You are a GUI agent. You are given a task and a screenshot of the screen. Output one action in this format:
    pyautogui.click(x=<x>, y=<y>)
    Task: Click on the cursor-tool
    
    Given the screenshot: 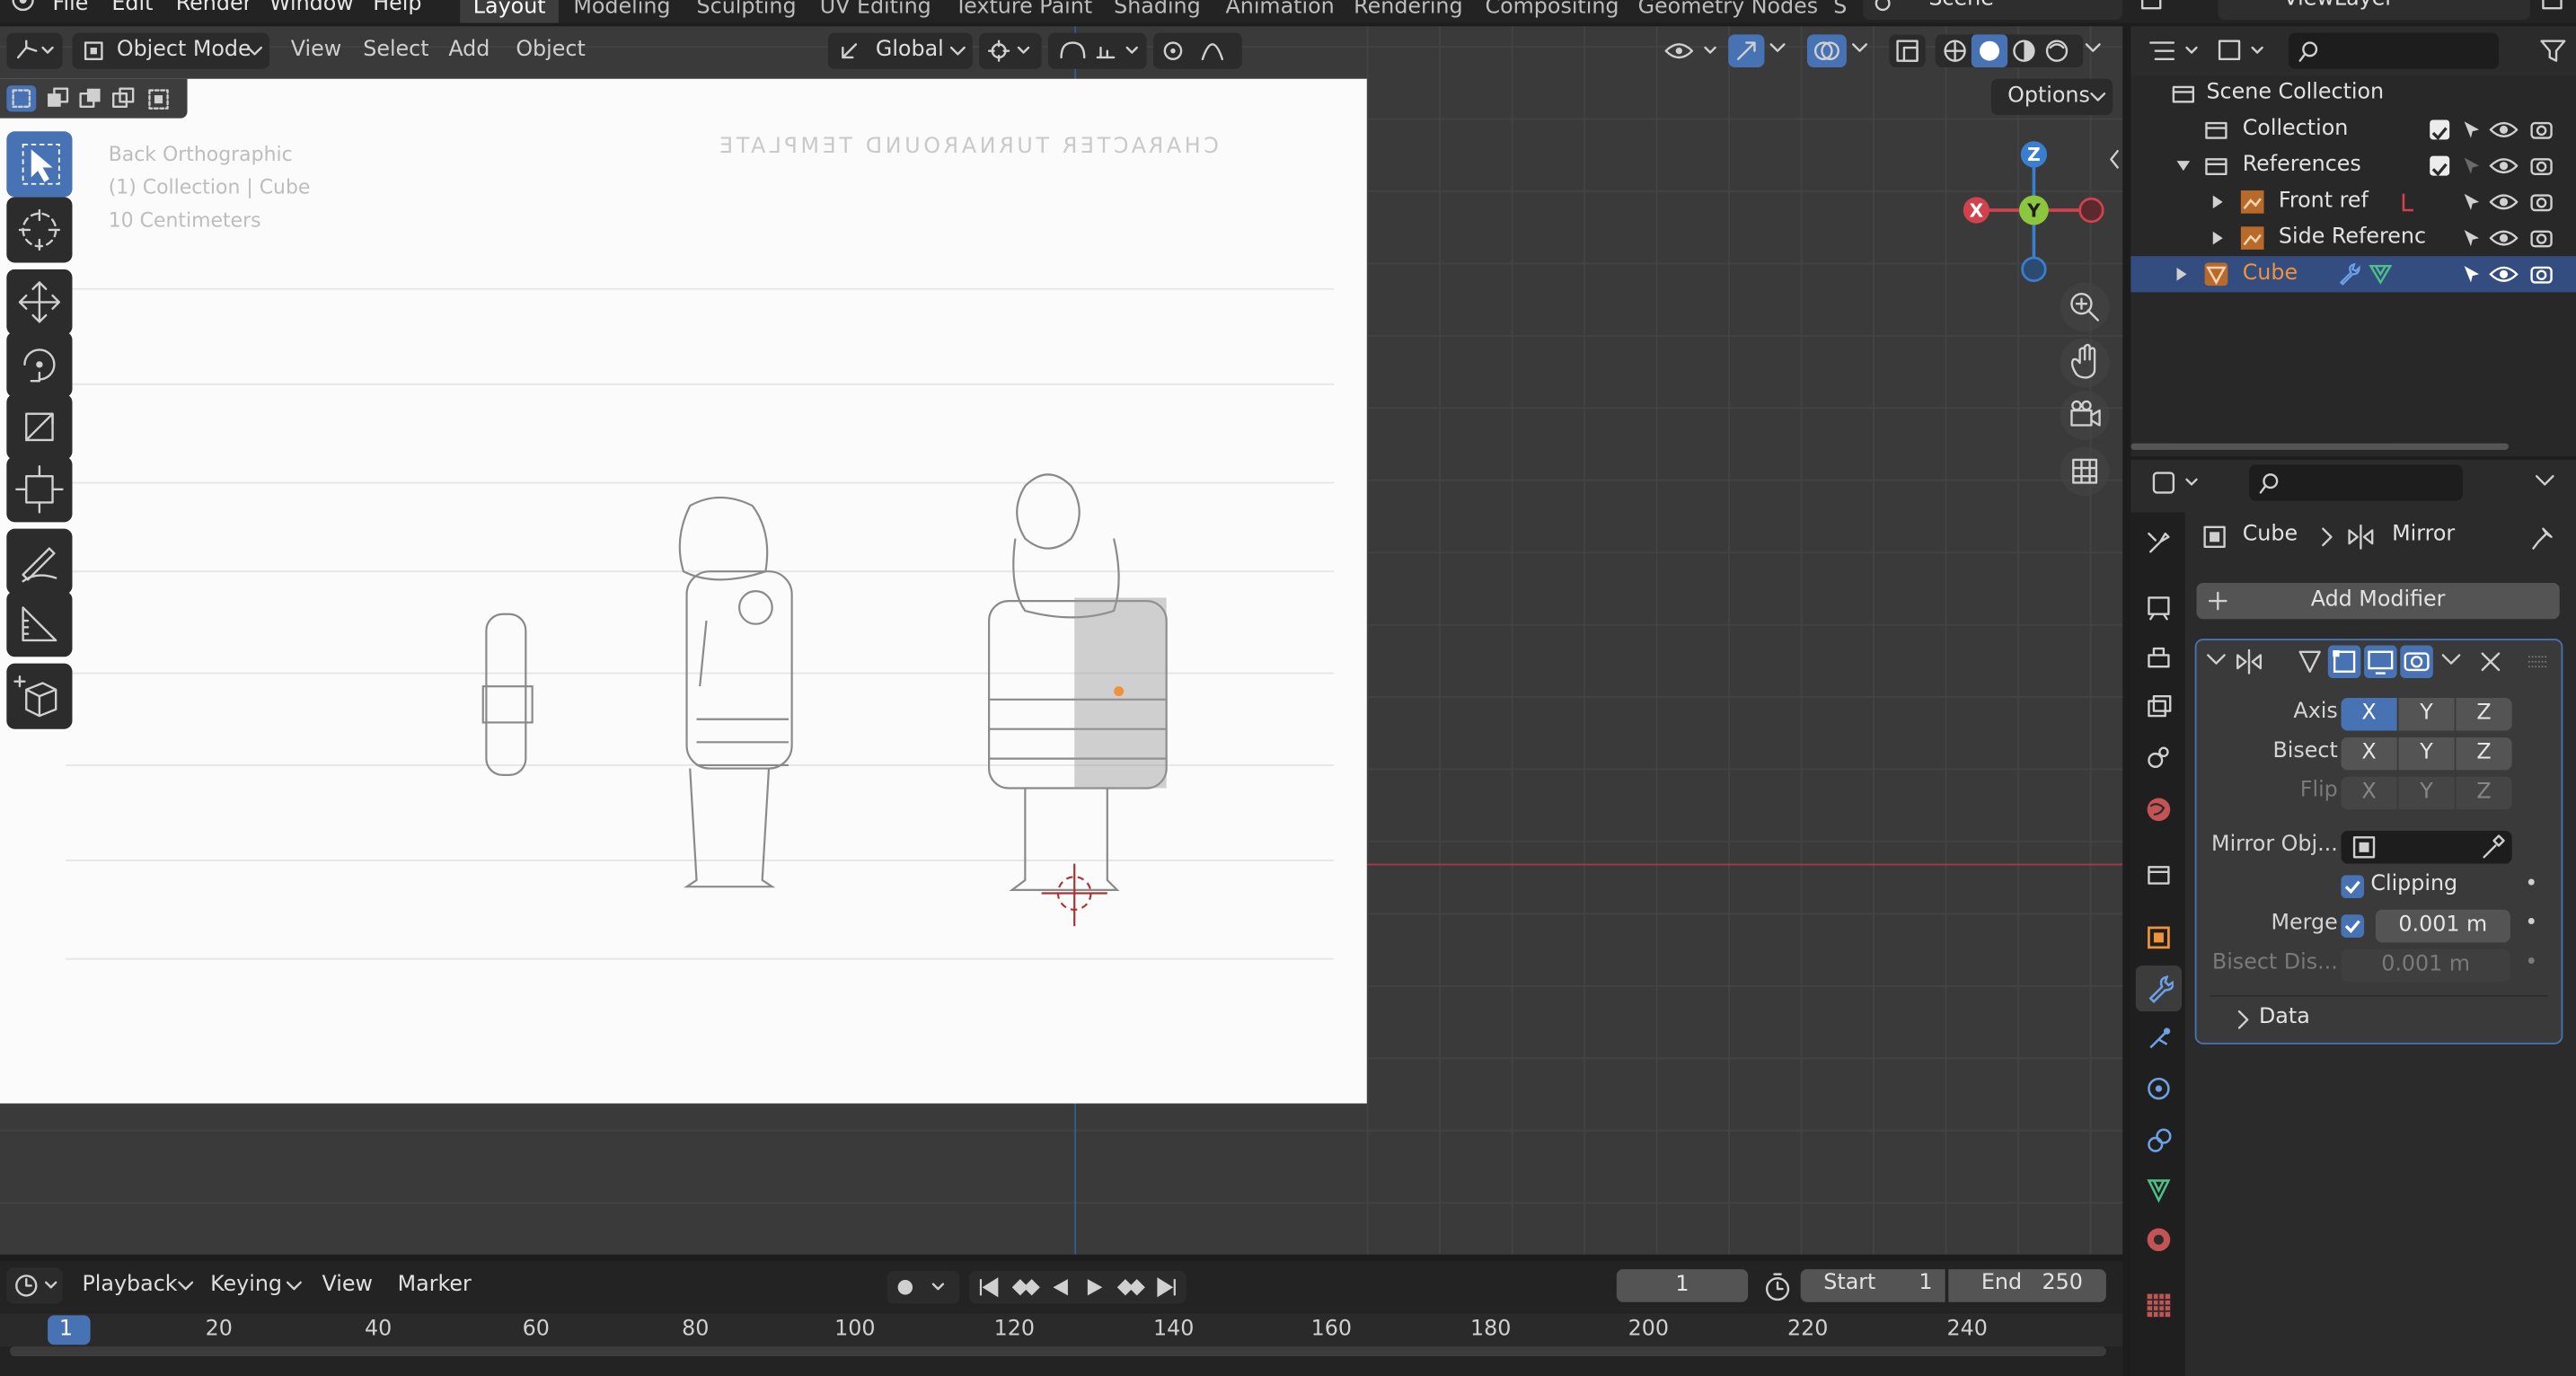 What is the action you would take?
    pyautogui.click(x=39, y=230)
    